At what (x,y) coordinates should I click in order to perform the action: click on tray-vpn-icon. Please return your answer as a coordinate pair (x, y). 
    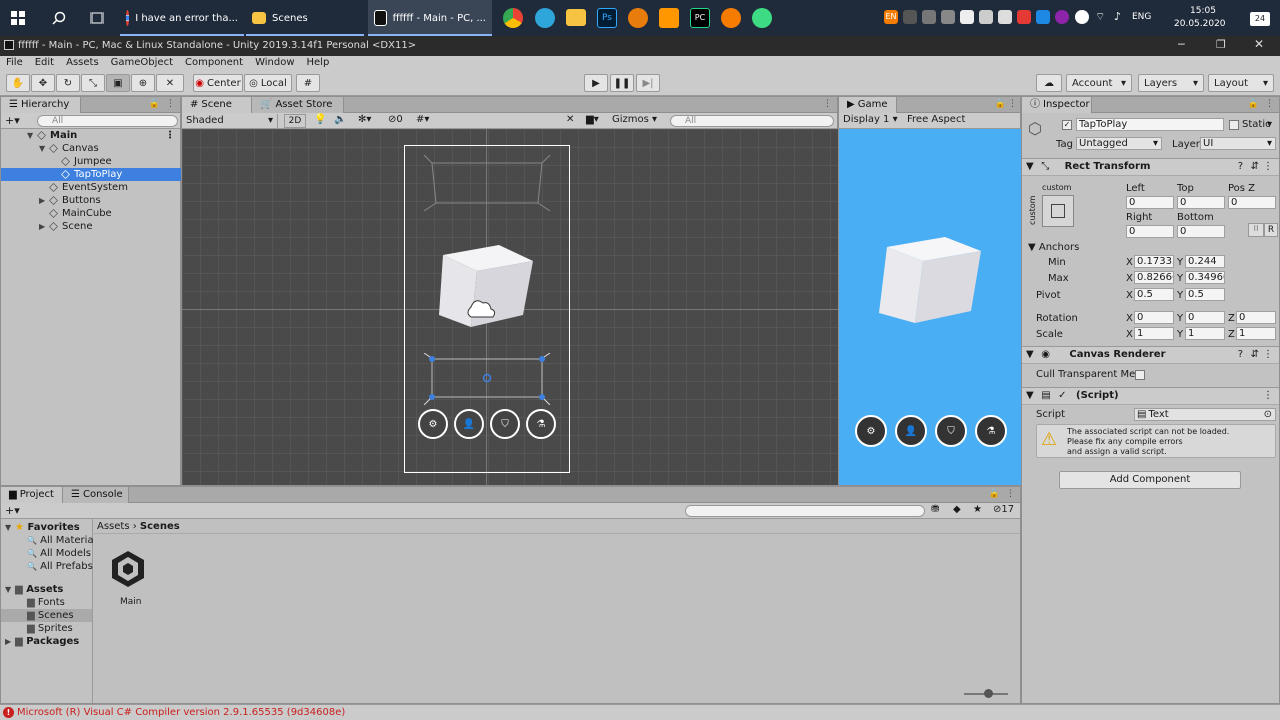
    Looking at the image, I should click on (929, 17).